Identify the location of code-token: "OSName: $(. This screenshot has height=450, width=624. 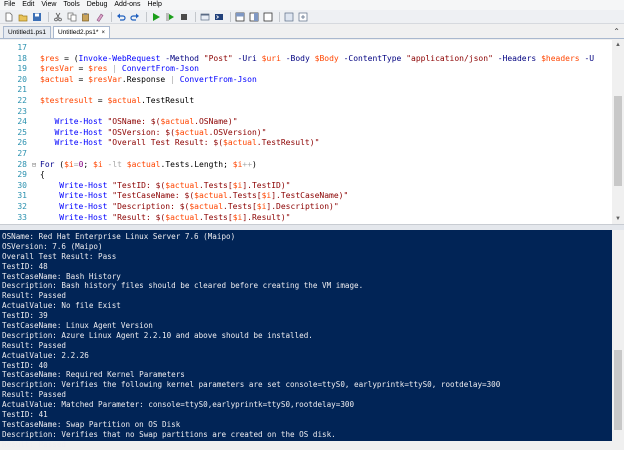
(134, 122).